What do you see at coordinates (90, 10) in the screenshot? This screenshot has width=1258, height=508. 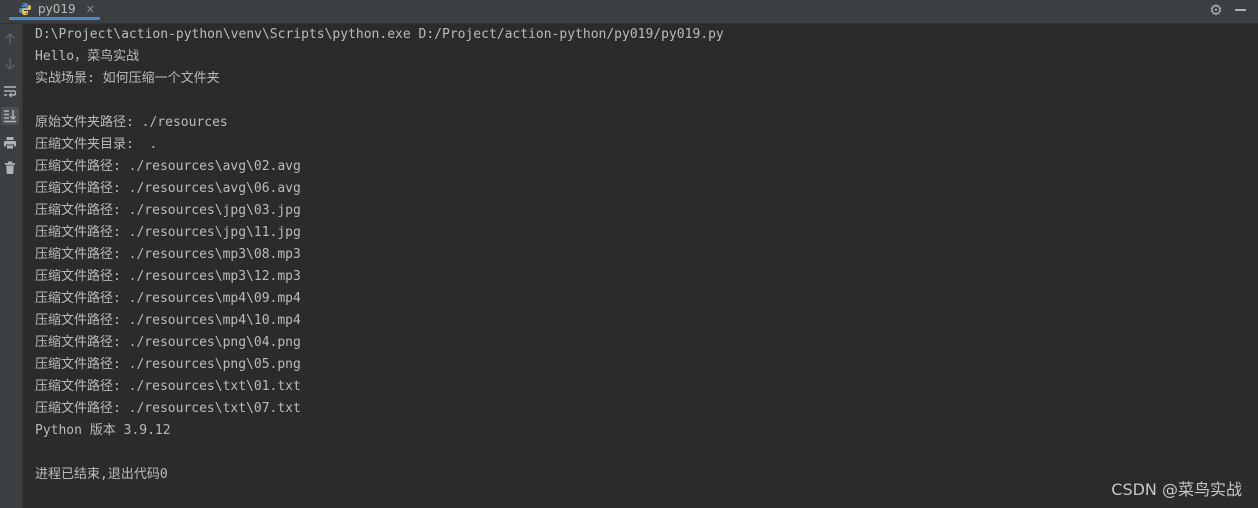 I see `close-icon: ✕` at bounding box center [90, 10].